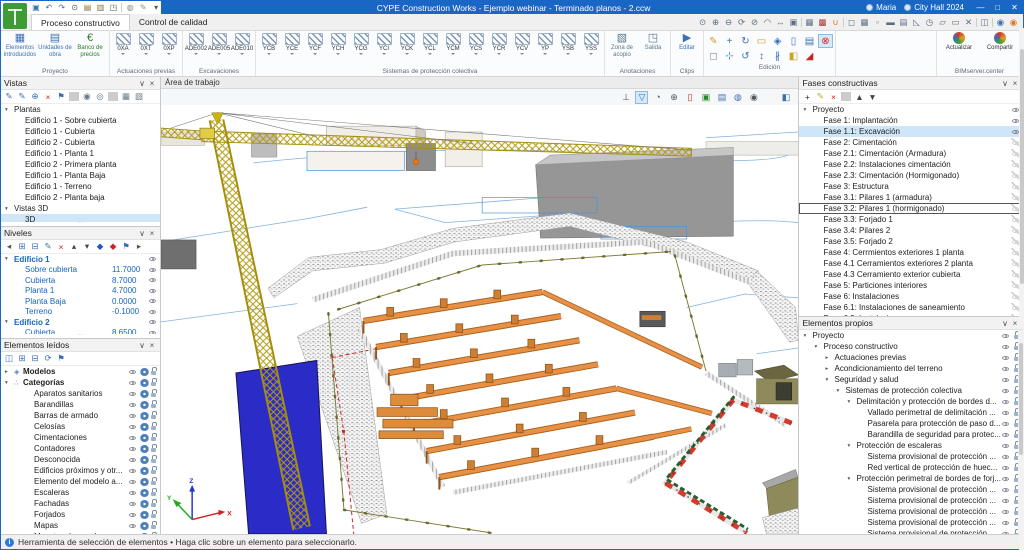 This screenshot has height=550, width=1024. I want to click on grid-icon: ▦, so click(864, 22).